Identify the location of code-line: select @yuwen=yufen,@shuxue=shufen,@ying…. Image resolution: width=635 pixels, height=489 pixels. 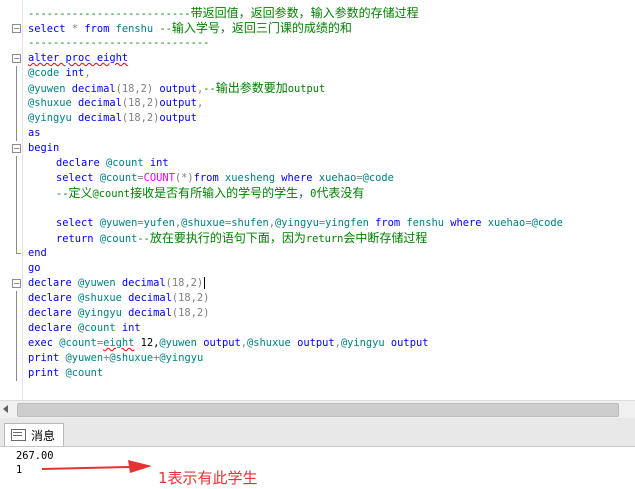
(317, 223).